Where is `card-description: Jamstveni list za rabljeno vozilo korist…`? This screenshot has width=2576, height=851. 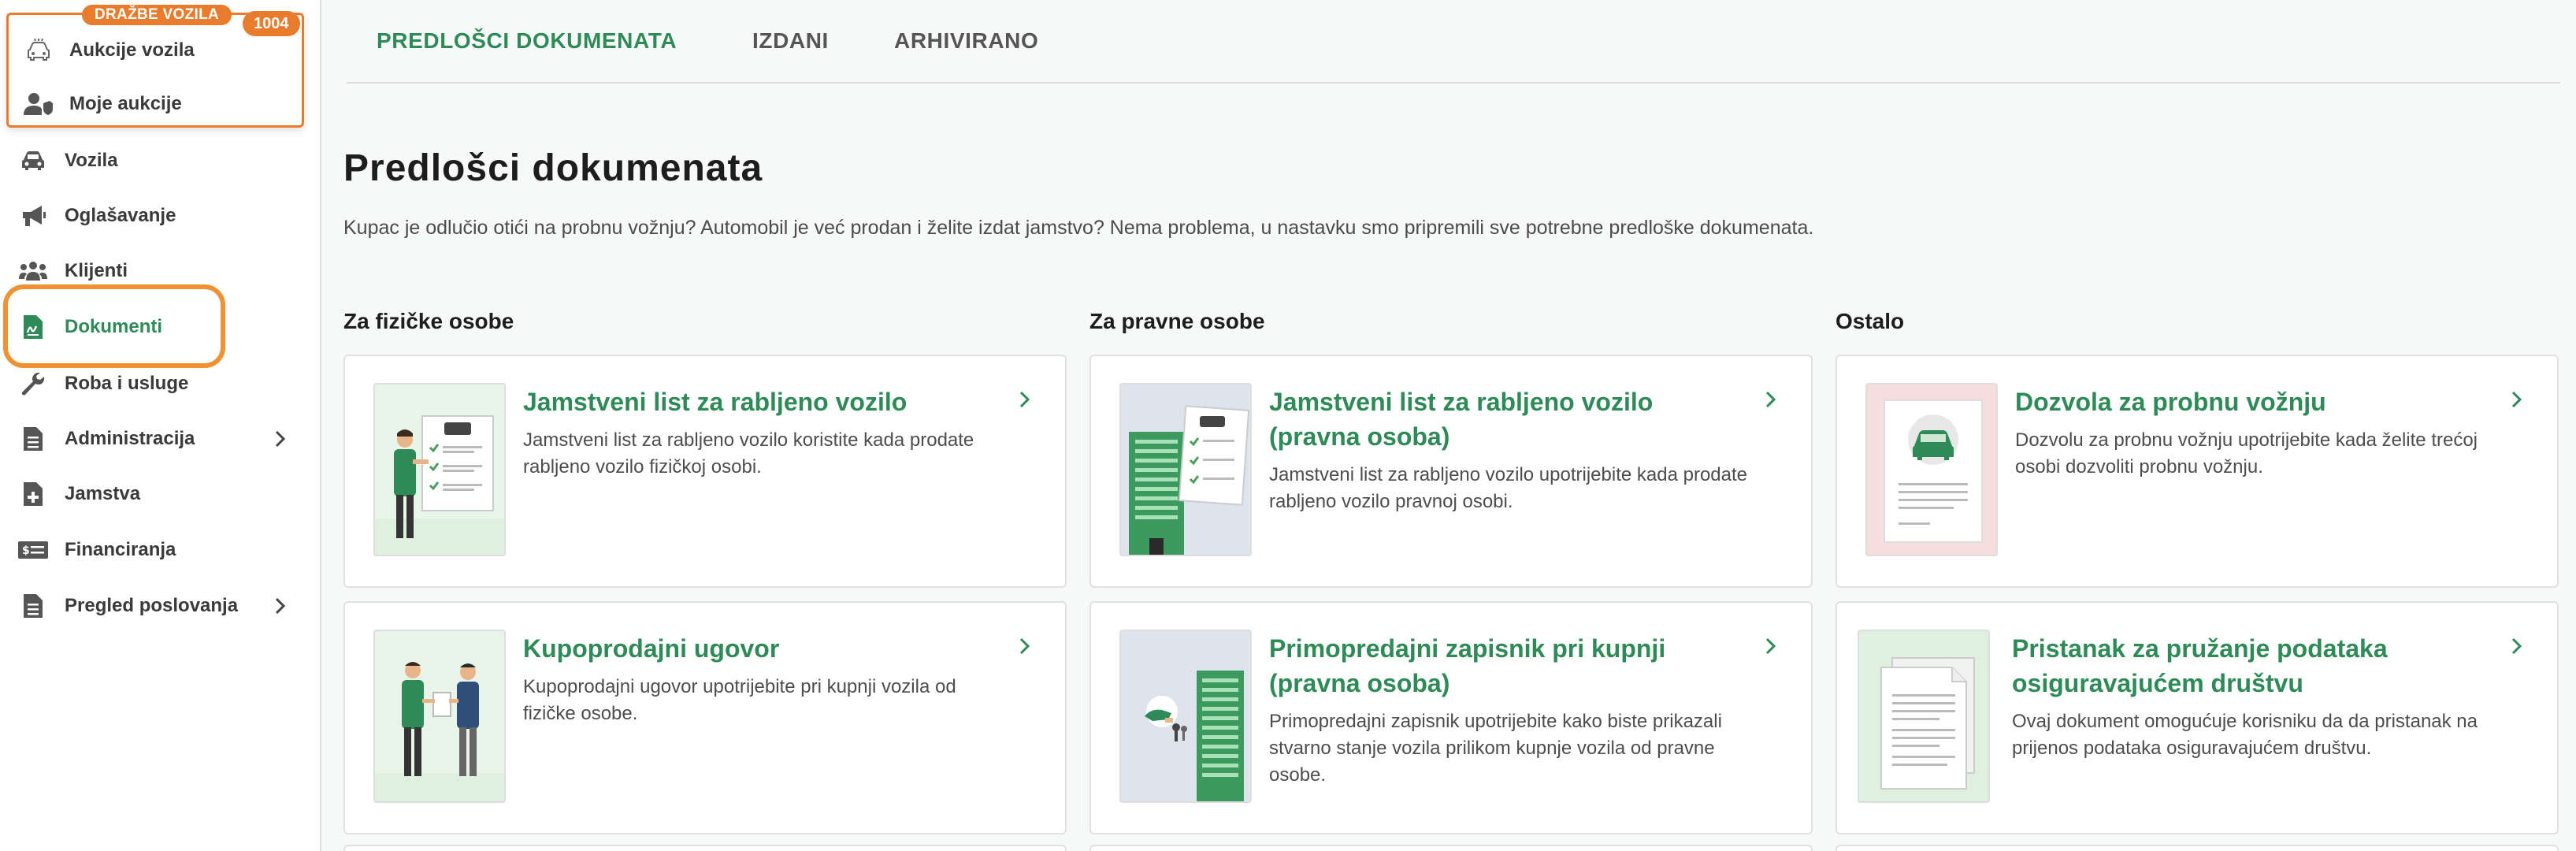 card-description: Jamstveni list za rabljeno vozilo korist… is located at coordinates (748, 454).